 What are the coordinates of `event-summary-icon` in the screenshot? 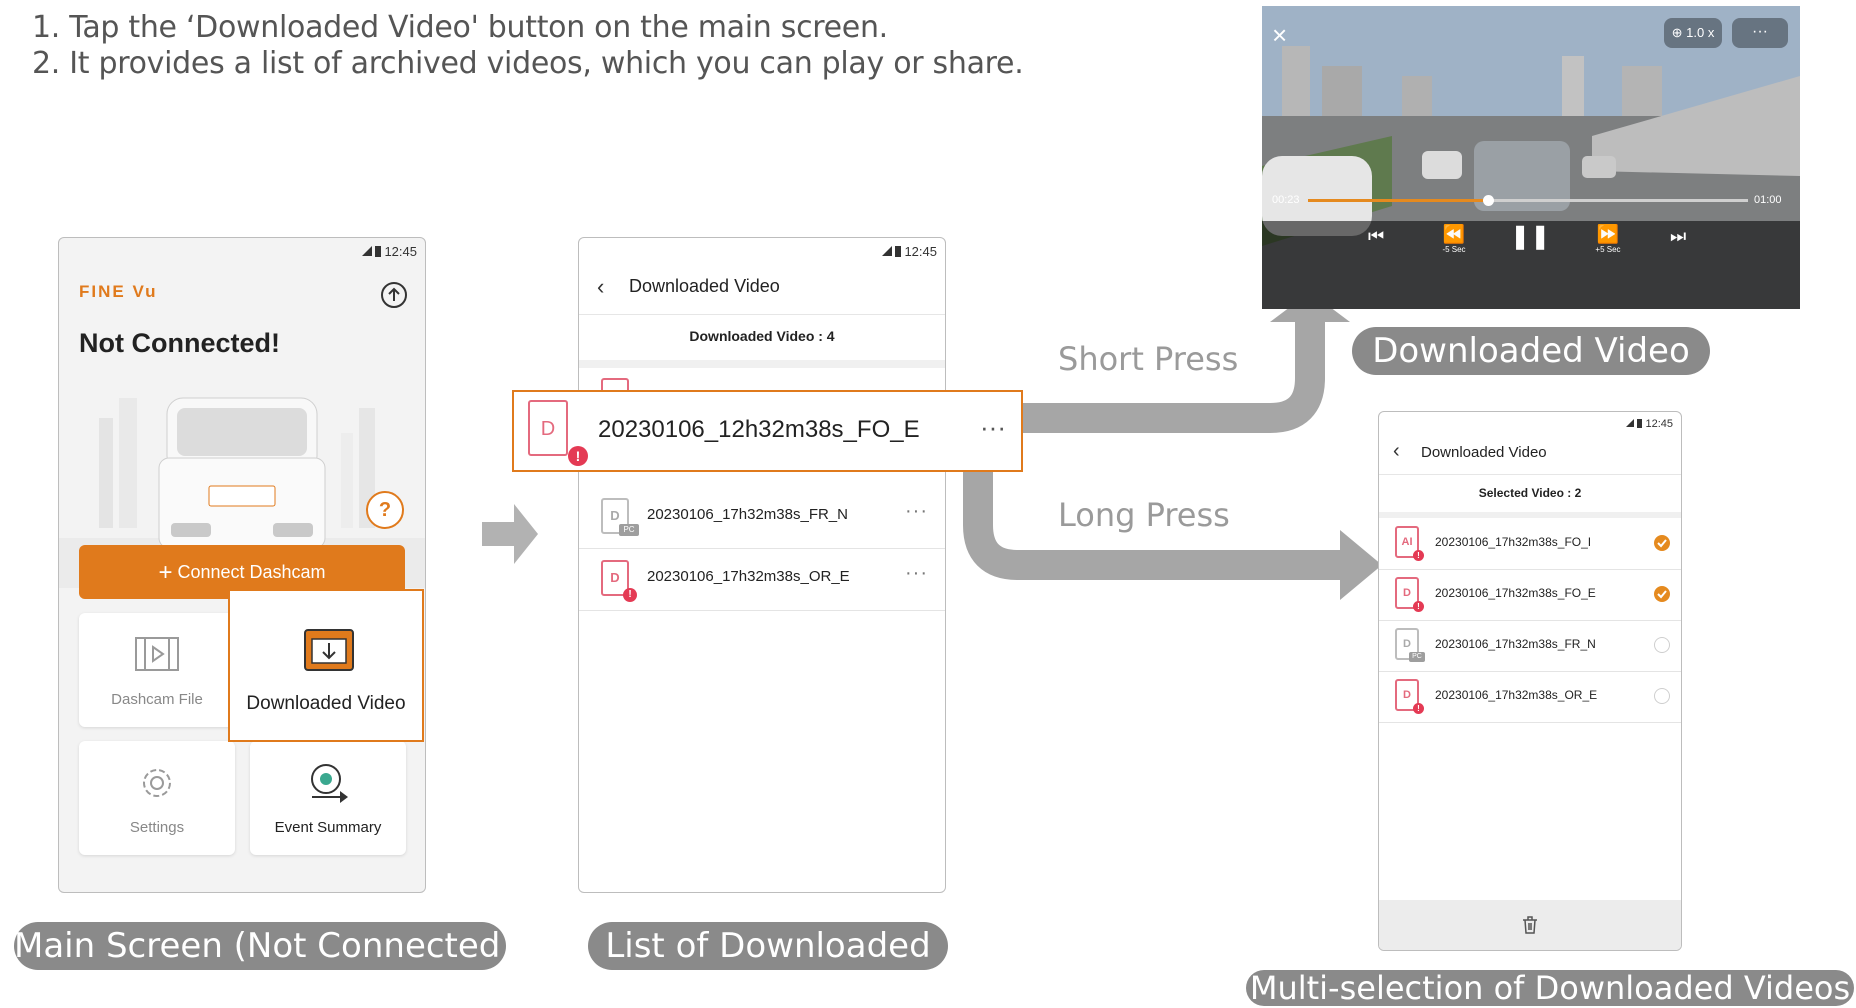 It's located at (329, 783).